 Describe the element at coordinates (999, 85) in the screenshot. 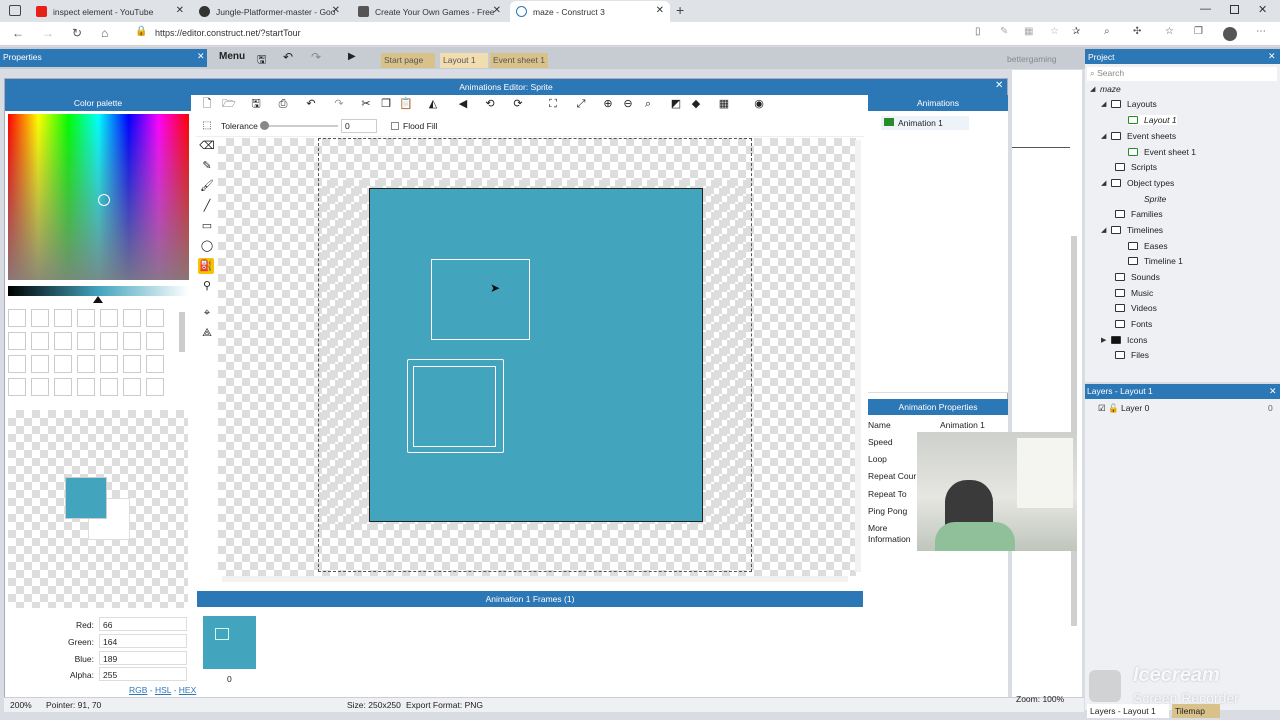

I see `dialog-close-icon: ✕` at that location.